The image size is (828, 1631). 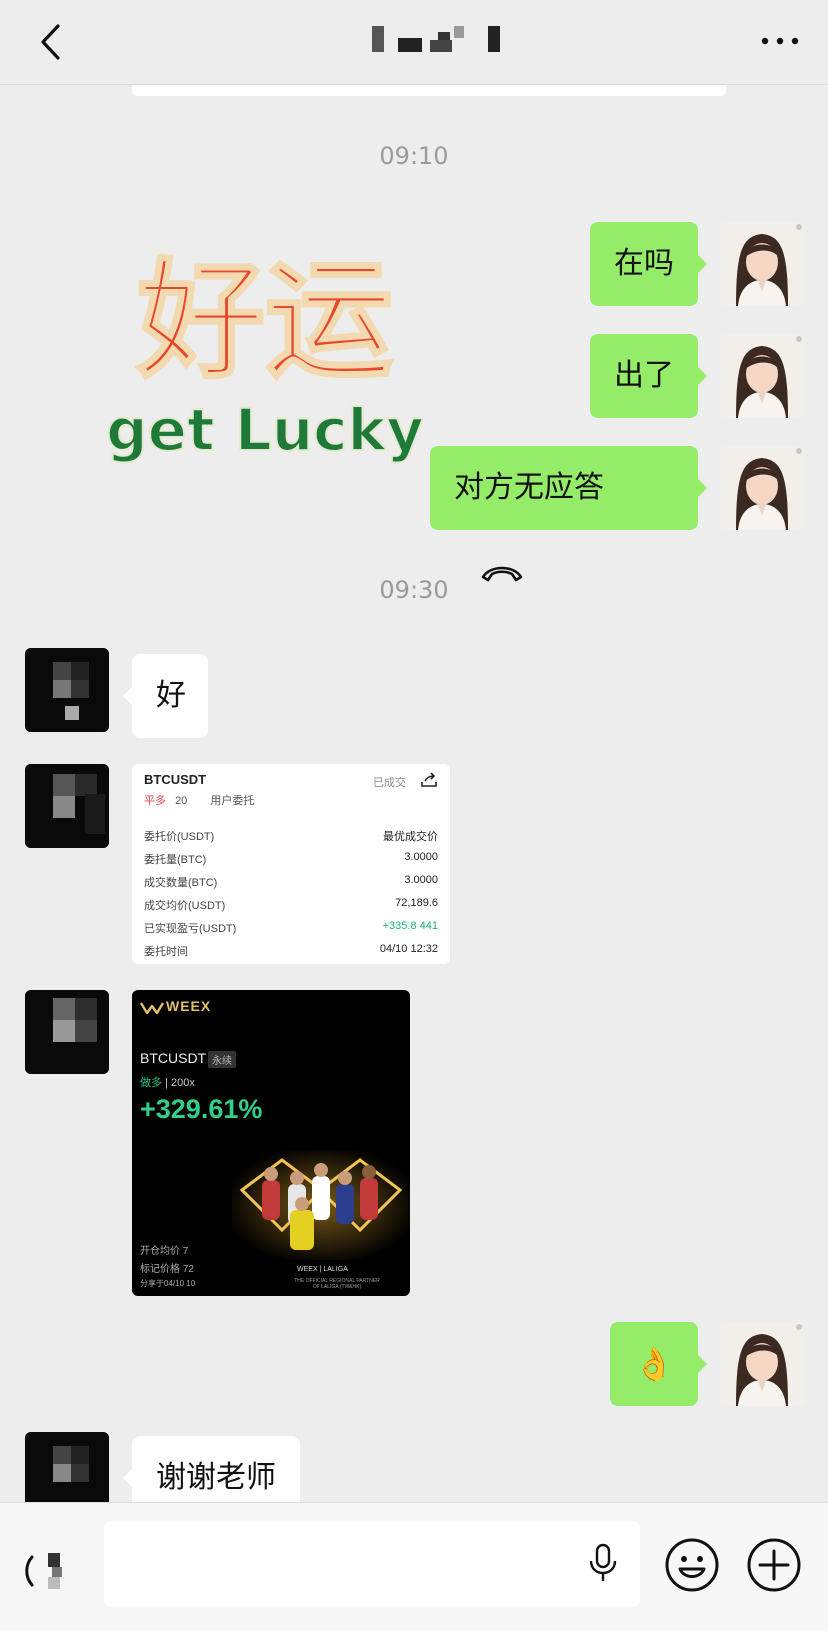 What do you see at coordinates (167, 1269) in the screenshot?
I see `share-mark-price: 标记价格 72` at bounding box center [167, 1269].